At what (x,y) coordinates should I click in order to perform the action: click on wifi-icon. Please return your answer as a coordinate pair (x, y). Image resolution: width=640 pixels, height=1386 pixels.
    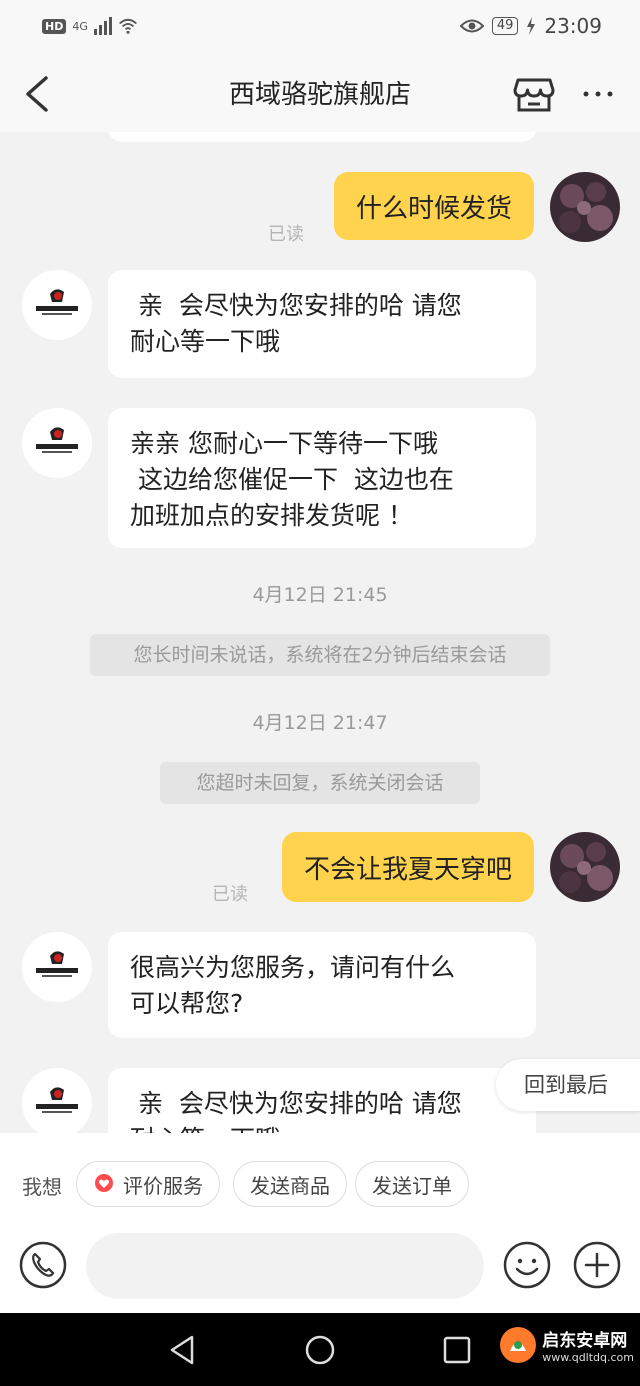
    Looking at the image, I should click on (127, 26).